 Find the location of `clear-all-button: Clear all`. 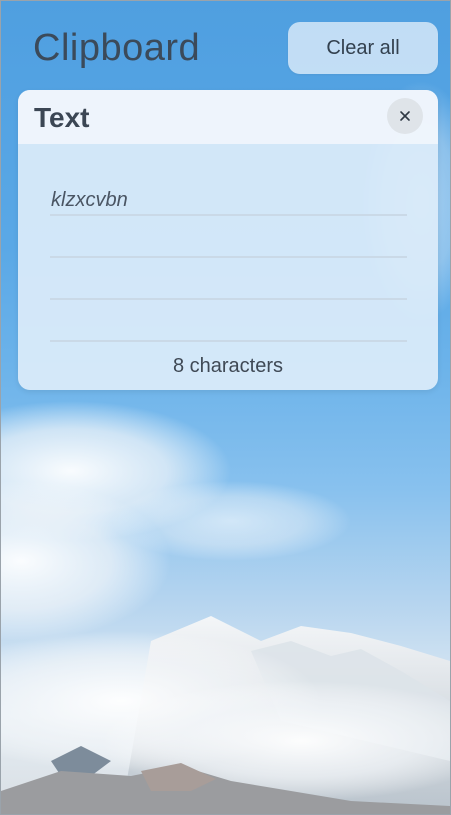

clear-all-button: Clear all is located at coordinates (363, 48).